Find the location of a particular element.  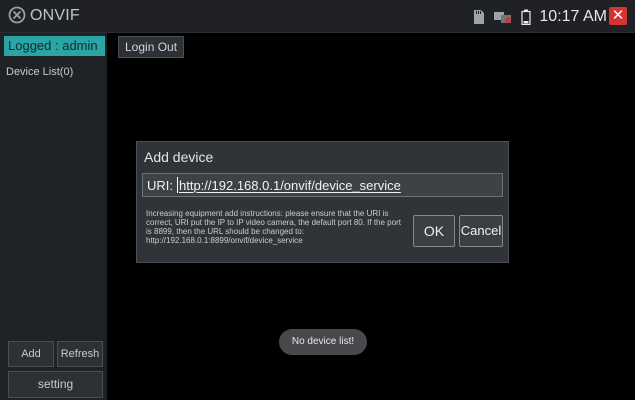

dialog-title: Add device is located at coordinates (179, 157).